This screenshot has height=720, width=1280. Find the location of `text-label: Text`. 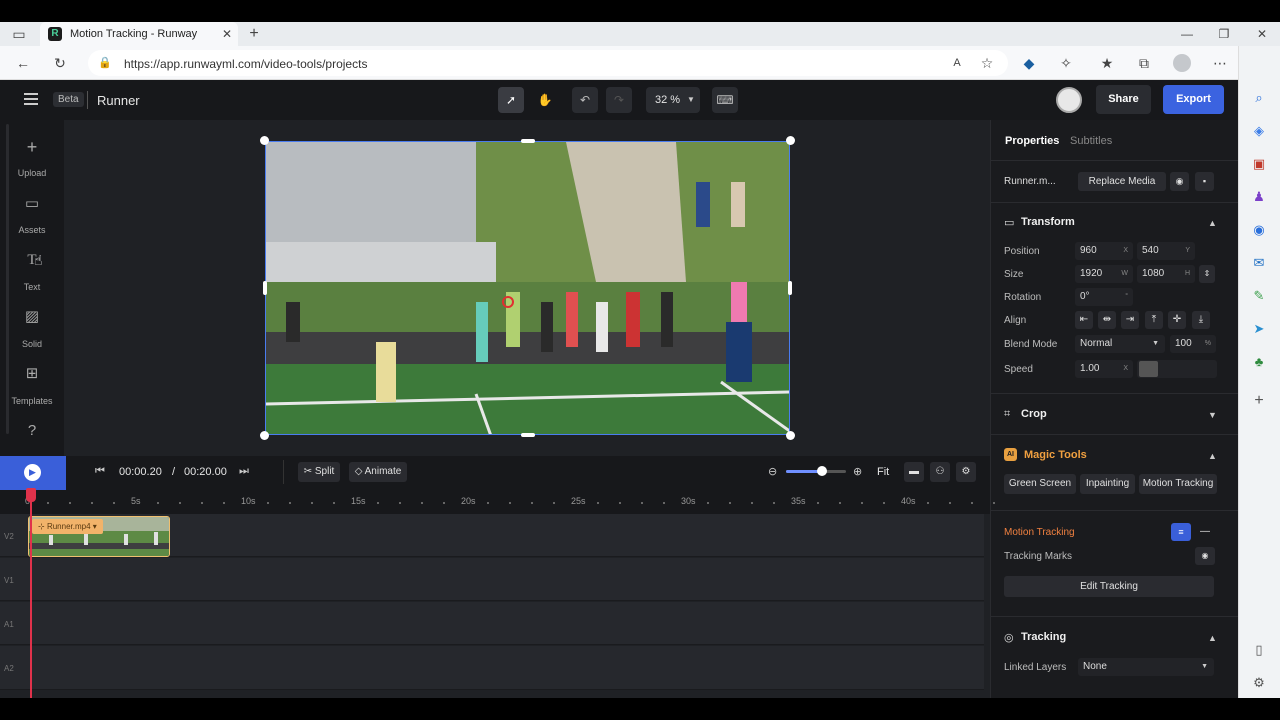

text-label: Text is located at coordinates (32, 287).